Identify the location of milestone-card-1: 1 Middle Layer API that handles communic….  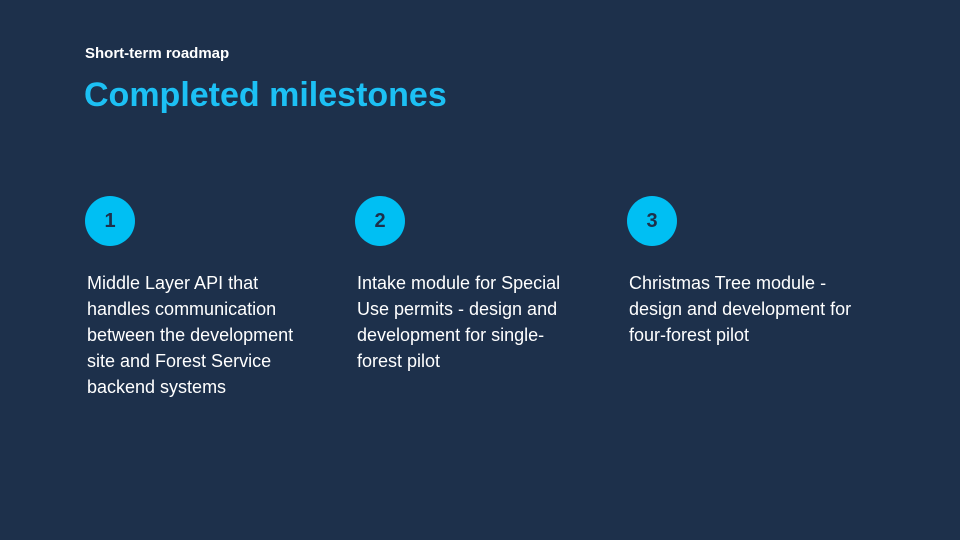
(205, 298).